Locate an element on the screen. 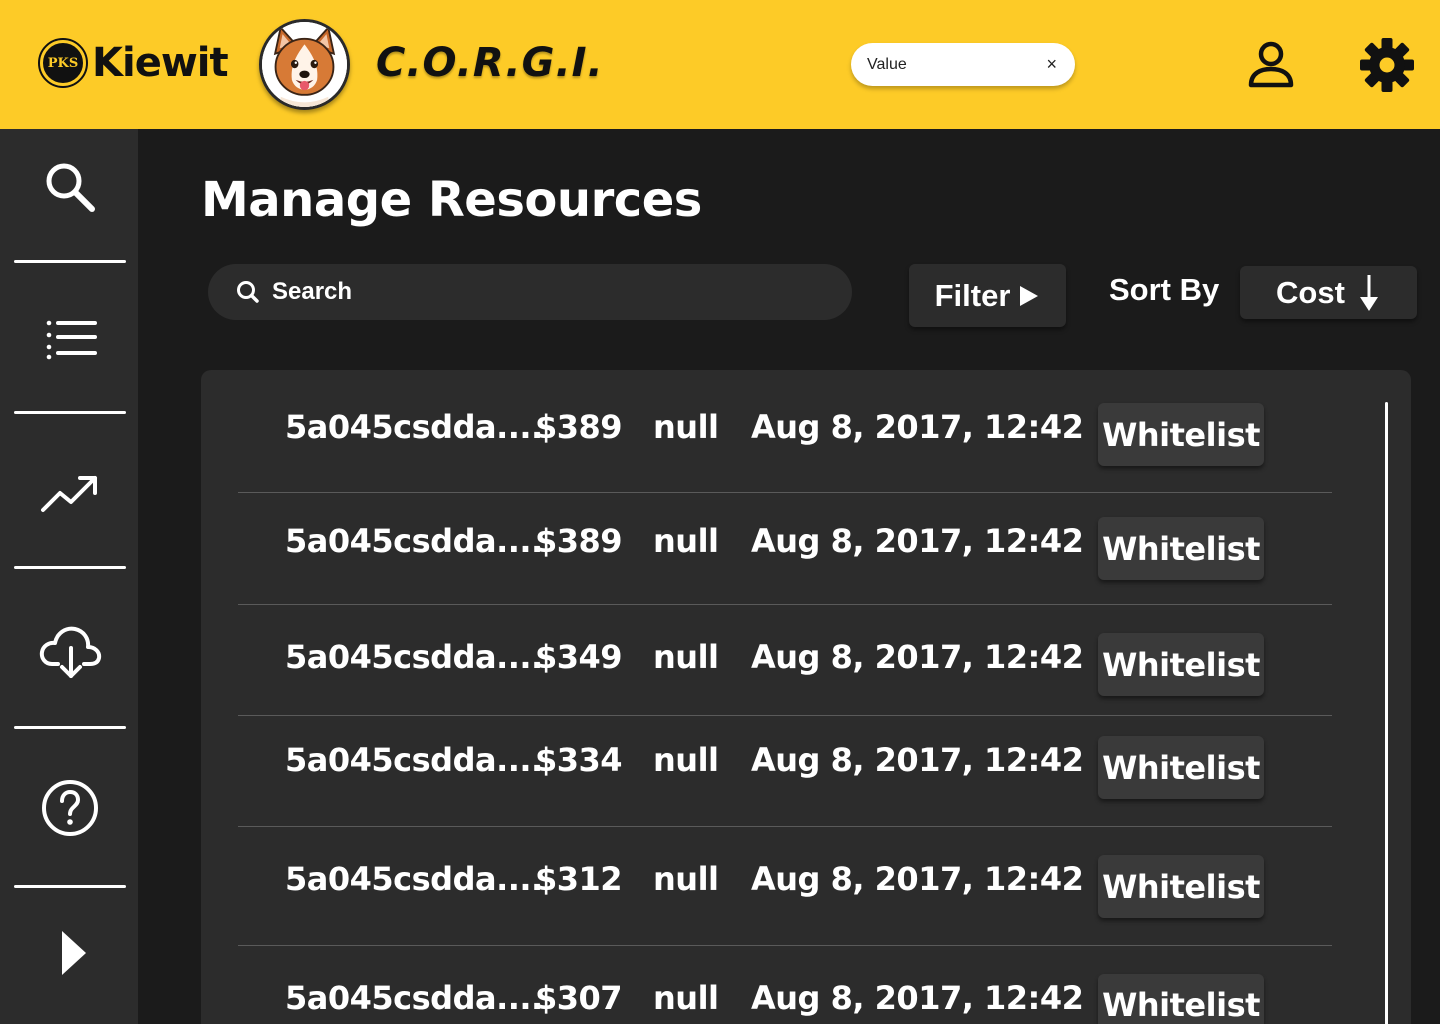  close-icon: × is located at coordinates (1051, 64).